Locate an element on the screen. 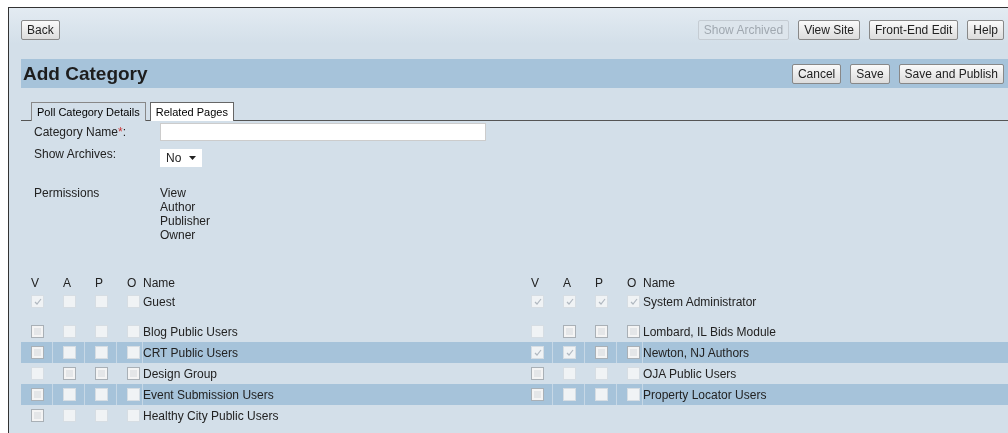 The height and width of the screenshot is (433, 1008). field-label: Category Name*: is located at coordinates (81, 132).